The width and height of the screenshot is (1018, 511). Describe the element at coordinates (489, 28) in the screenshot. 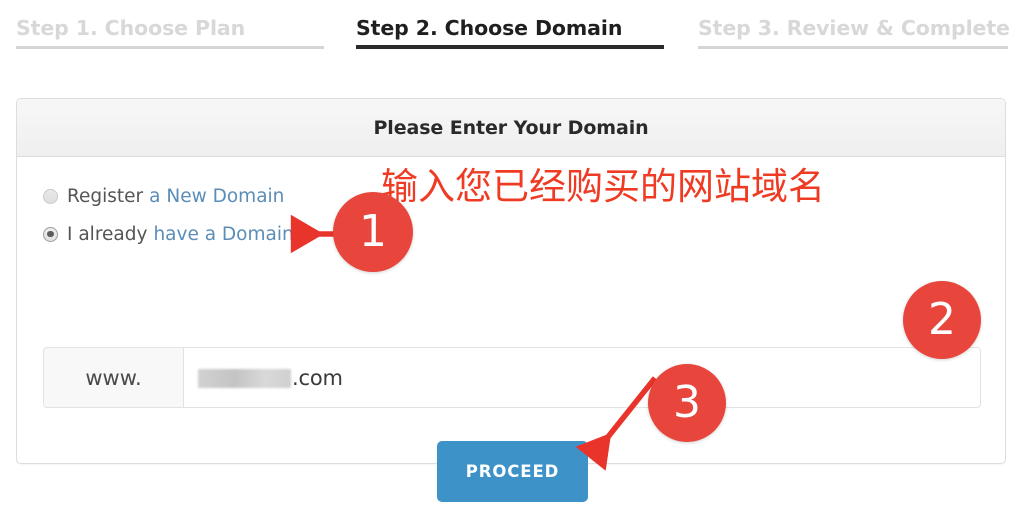

I see `step-tab-2-label: Step 2. Choose Domain` at that location.